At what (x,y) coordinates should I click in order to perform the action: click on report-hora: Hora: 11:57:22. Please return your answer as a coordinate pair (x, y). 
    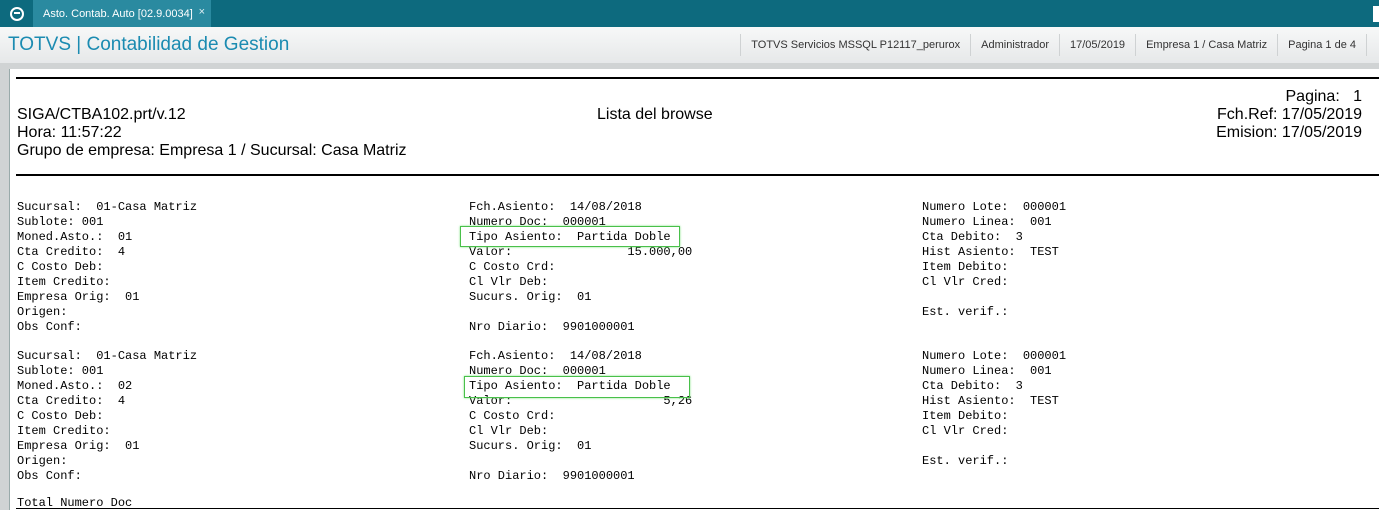
    Looking at the image, I should click on (69, 132).